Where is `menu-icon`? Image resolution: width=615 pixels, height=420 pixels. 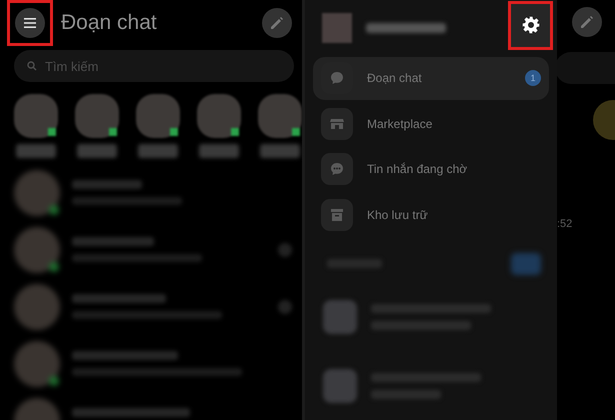 menu-icon is located at coordinates (30, 23).